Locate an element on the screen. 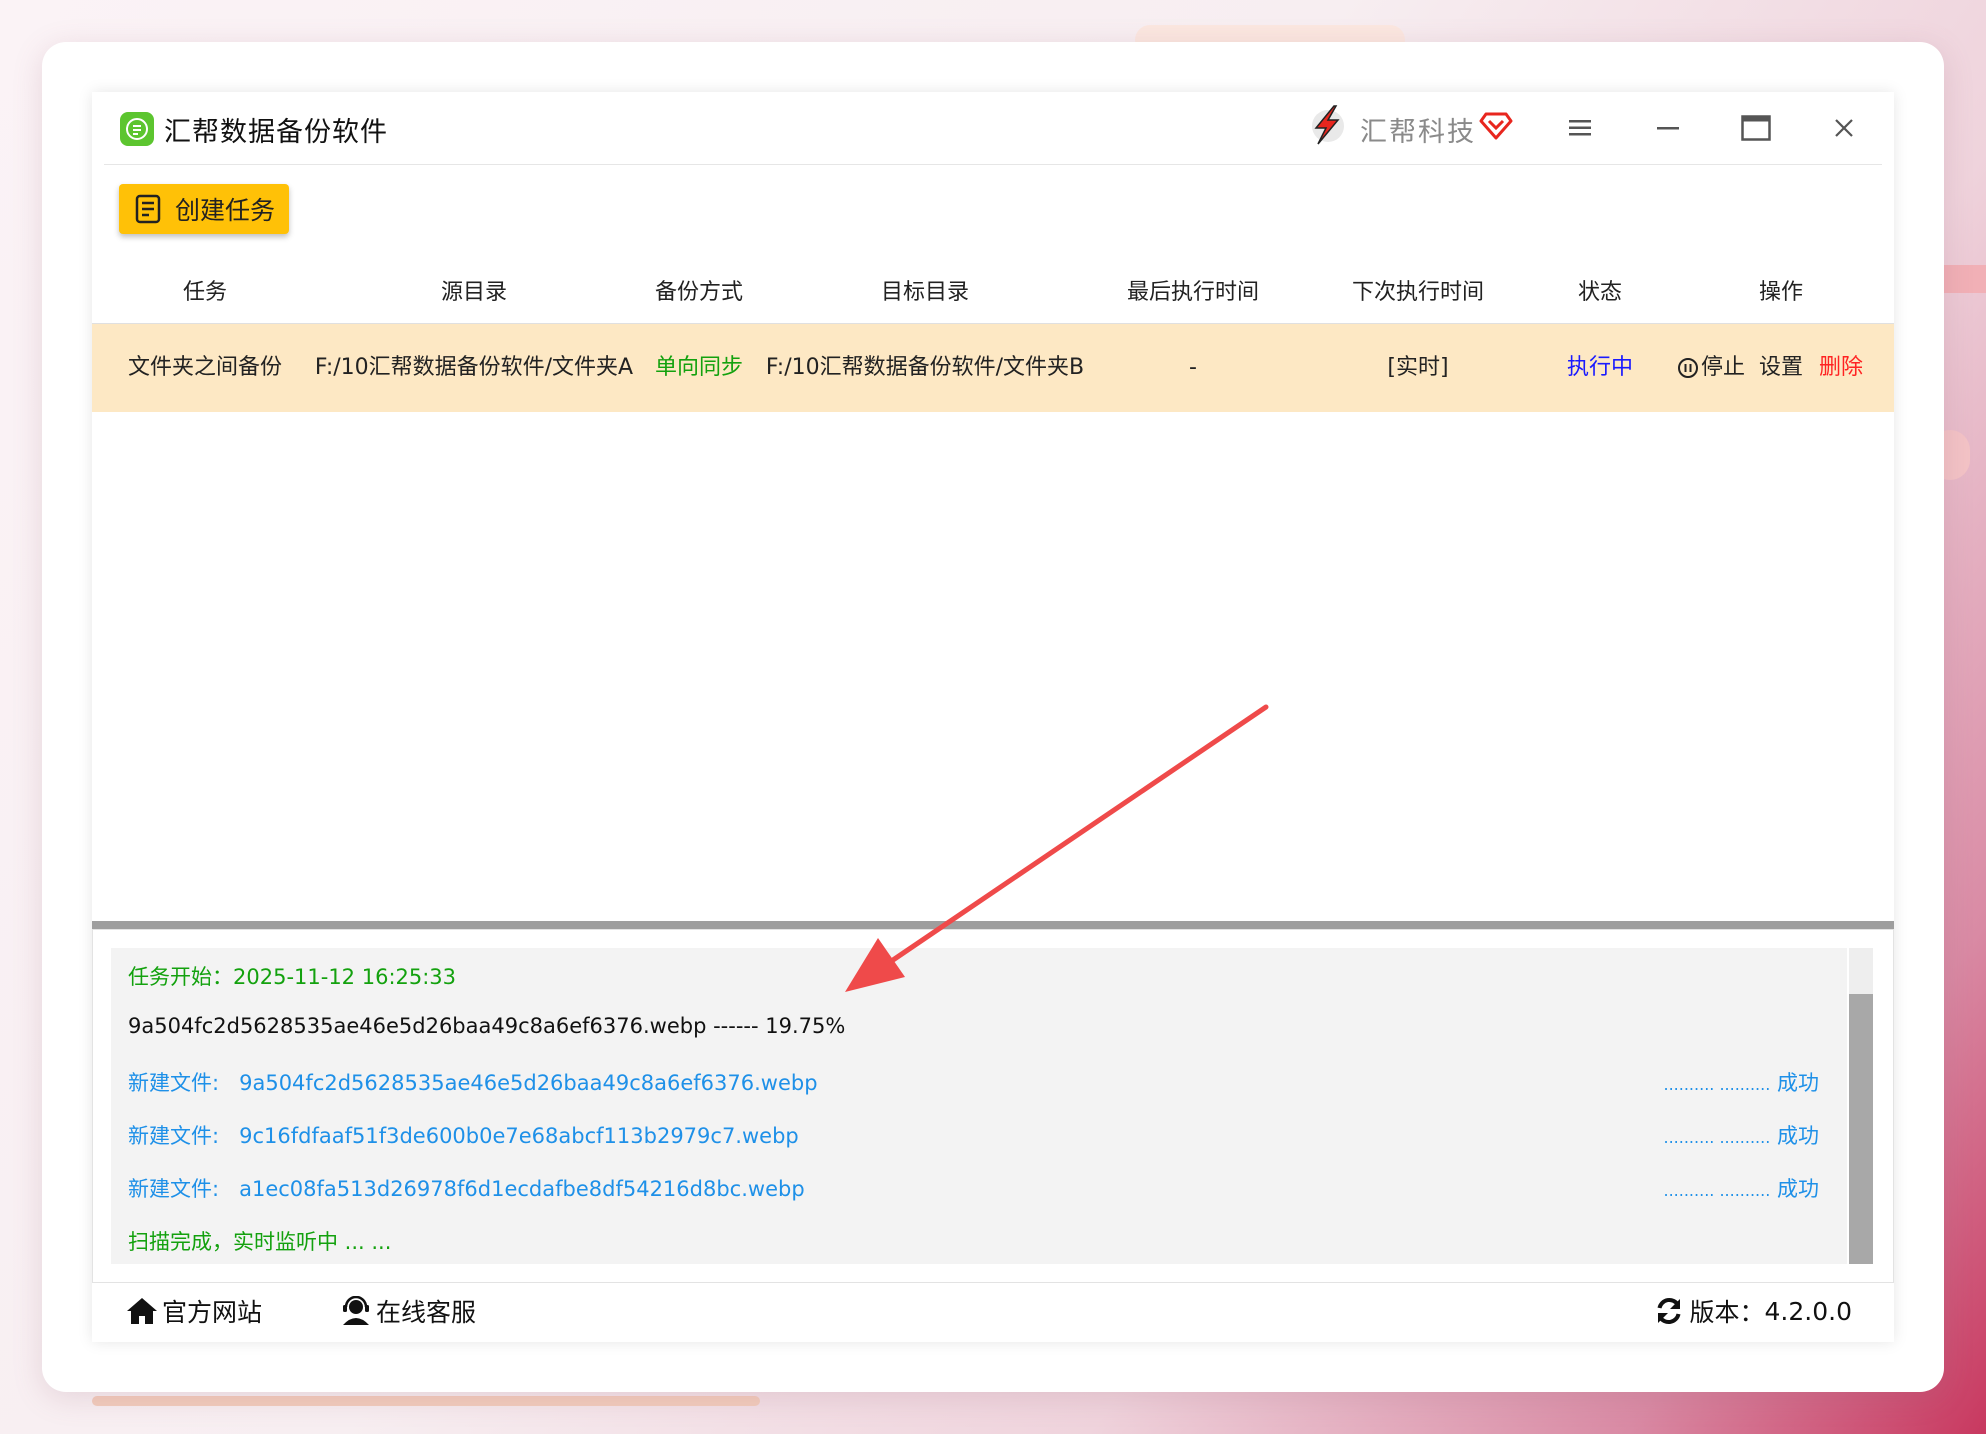 The height and width of the screenshot is (1434, 1986). maximize-icon is located at coordinates (1756, 128).